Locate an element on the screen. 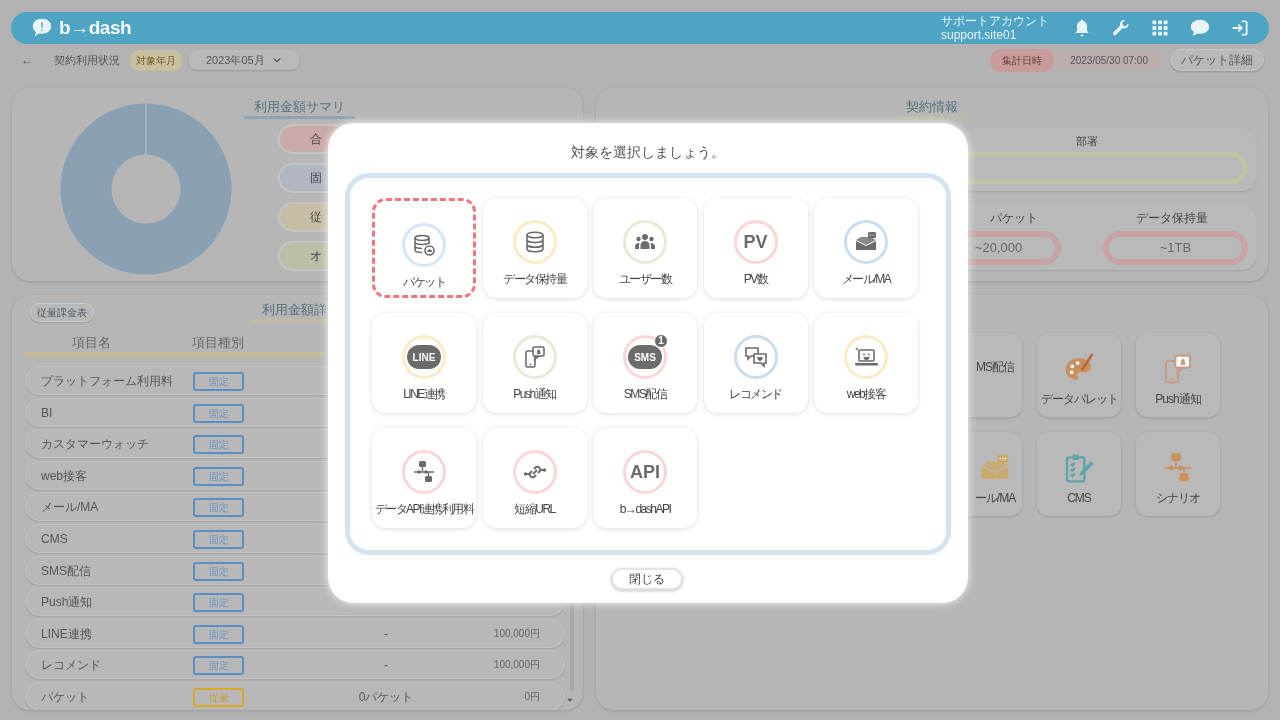  item-name: プラットフォーム利用料 is located at coordinates (107, 381).